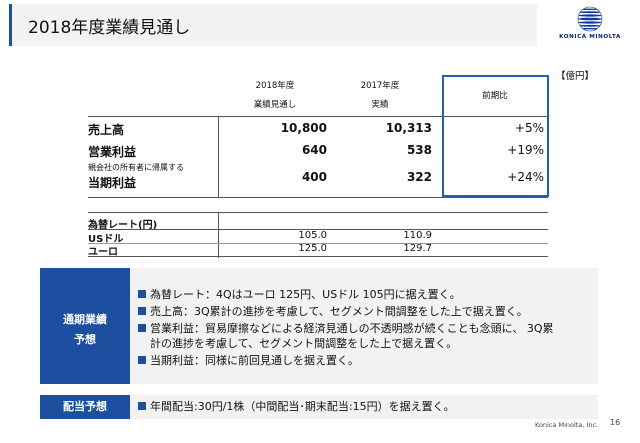 This screenshot has height=443, width=640. What do you see at coordinates (112, 152) in the screenshot?
I see `row-label-operating-profit: 営業利益` at bounding box center [112, 152].